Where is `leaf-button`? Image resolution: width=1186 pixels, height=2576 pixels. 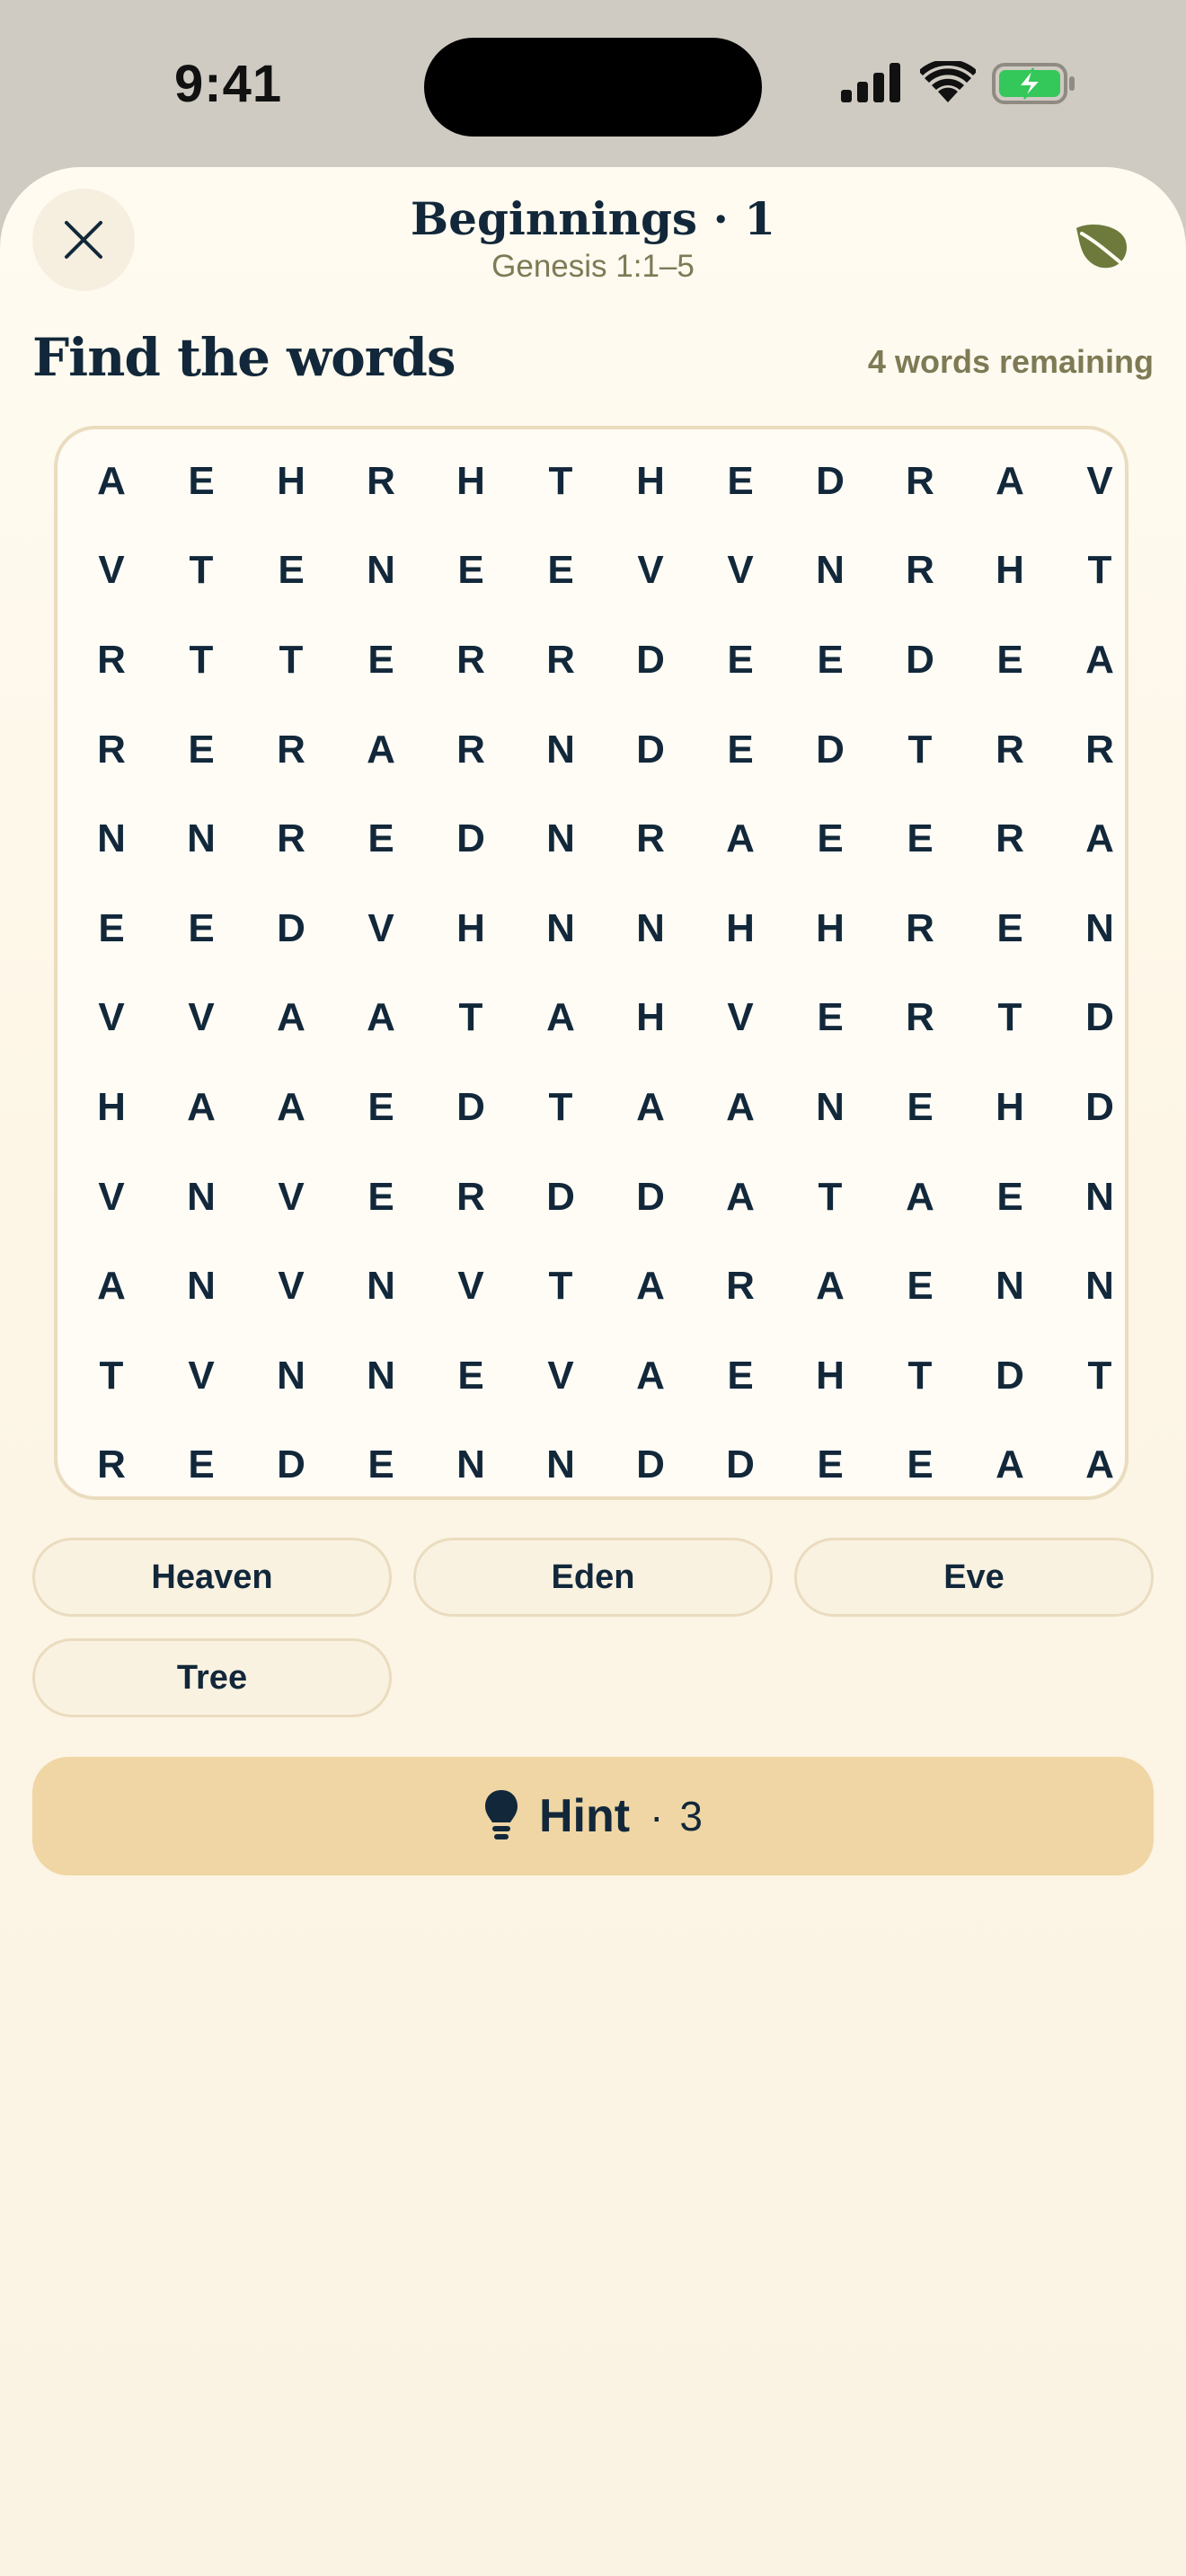
leaf-button is located at coordinates (1101, 246).